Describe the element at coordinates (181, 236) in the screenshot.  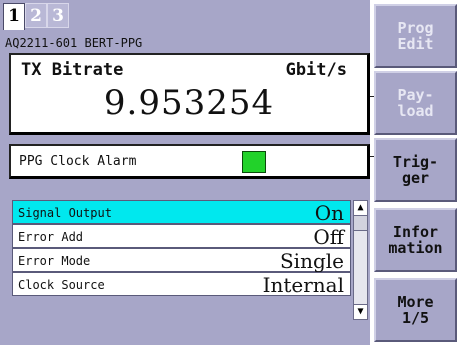
I see `list-item-error-add: Error Add Off` at that location.